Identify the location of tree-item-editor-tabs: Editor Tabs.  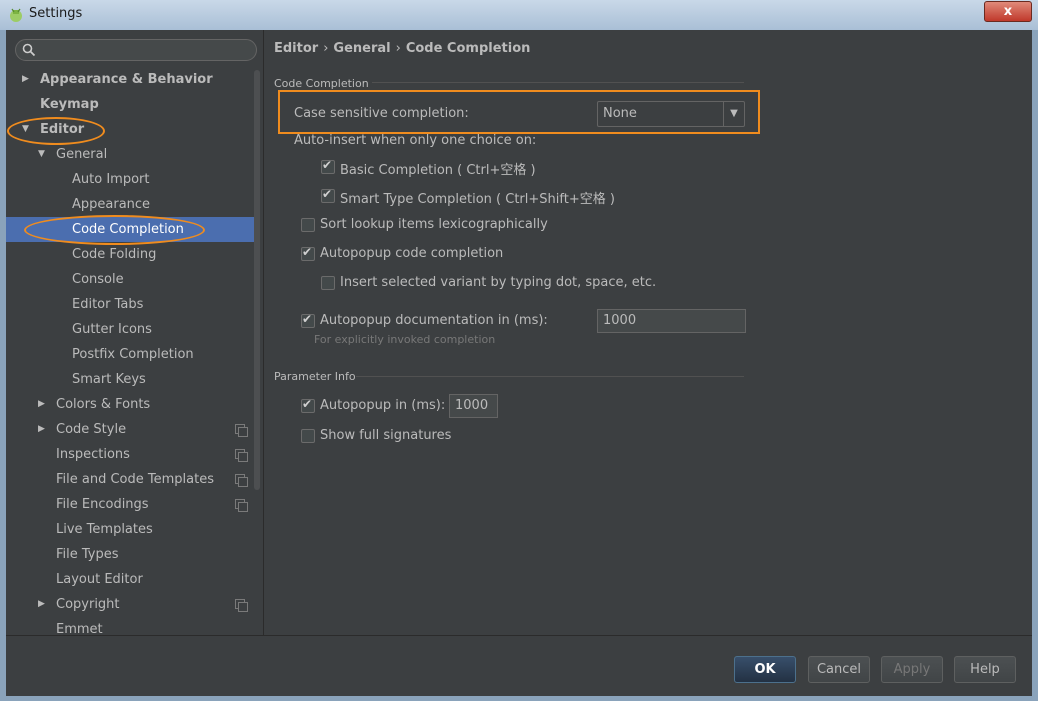
(134, 304).